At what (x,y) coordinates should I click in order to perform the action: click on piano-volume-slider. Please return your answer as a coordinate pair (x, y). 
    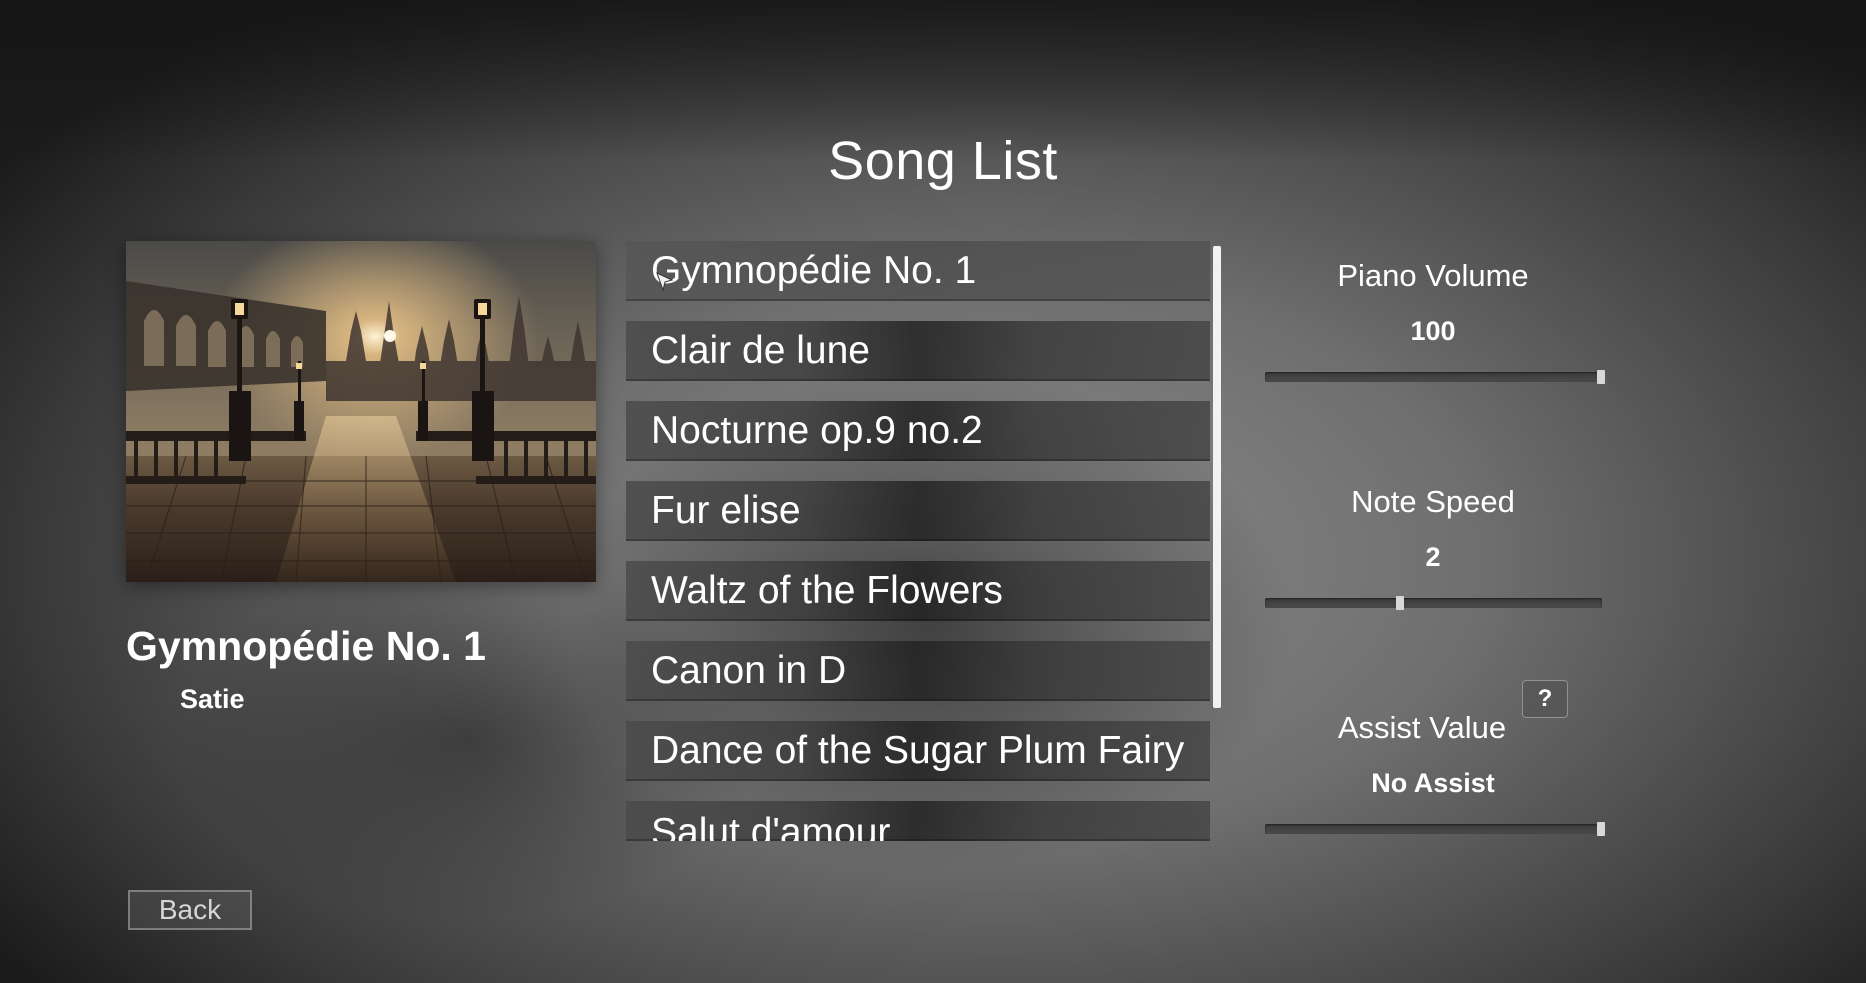
    Looking at the image, I should click on (1435, 377).